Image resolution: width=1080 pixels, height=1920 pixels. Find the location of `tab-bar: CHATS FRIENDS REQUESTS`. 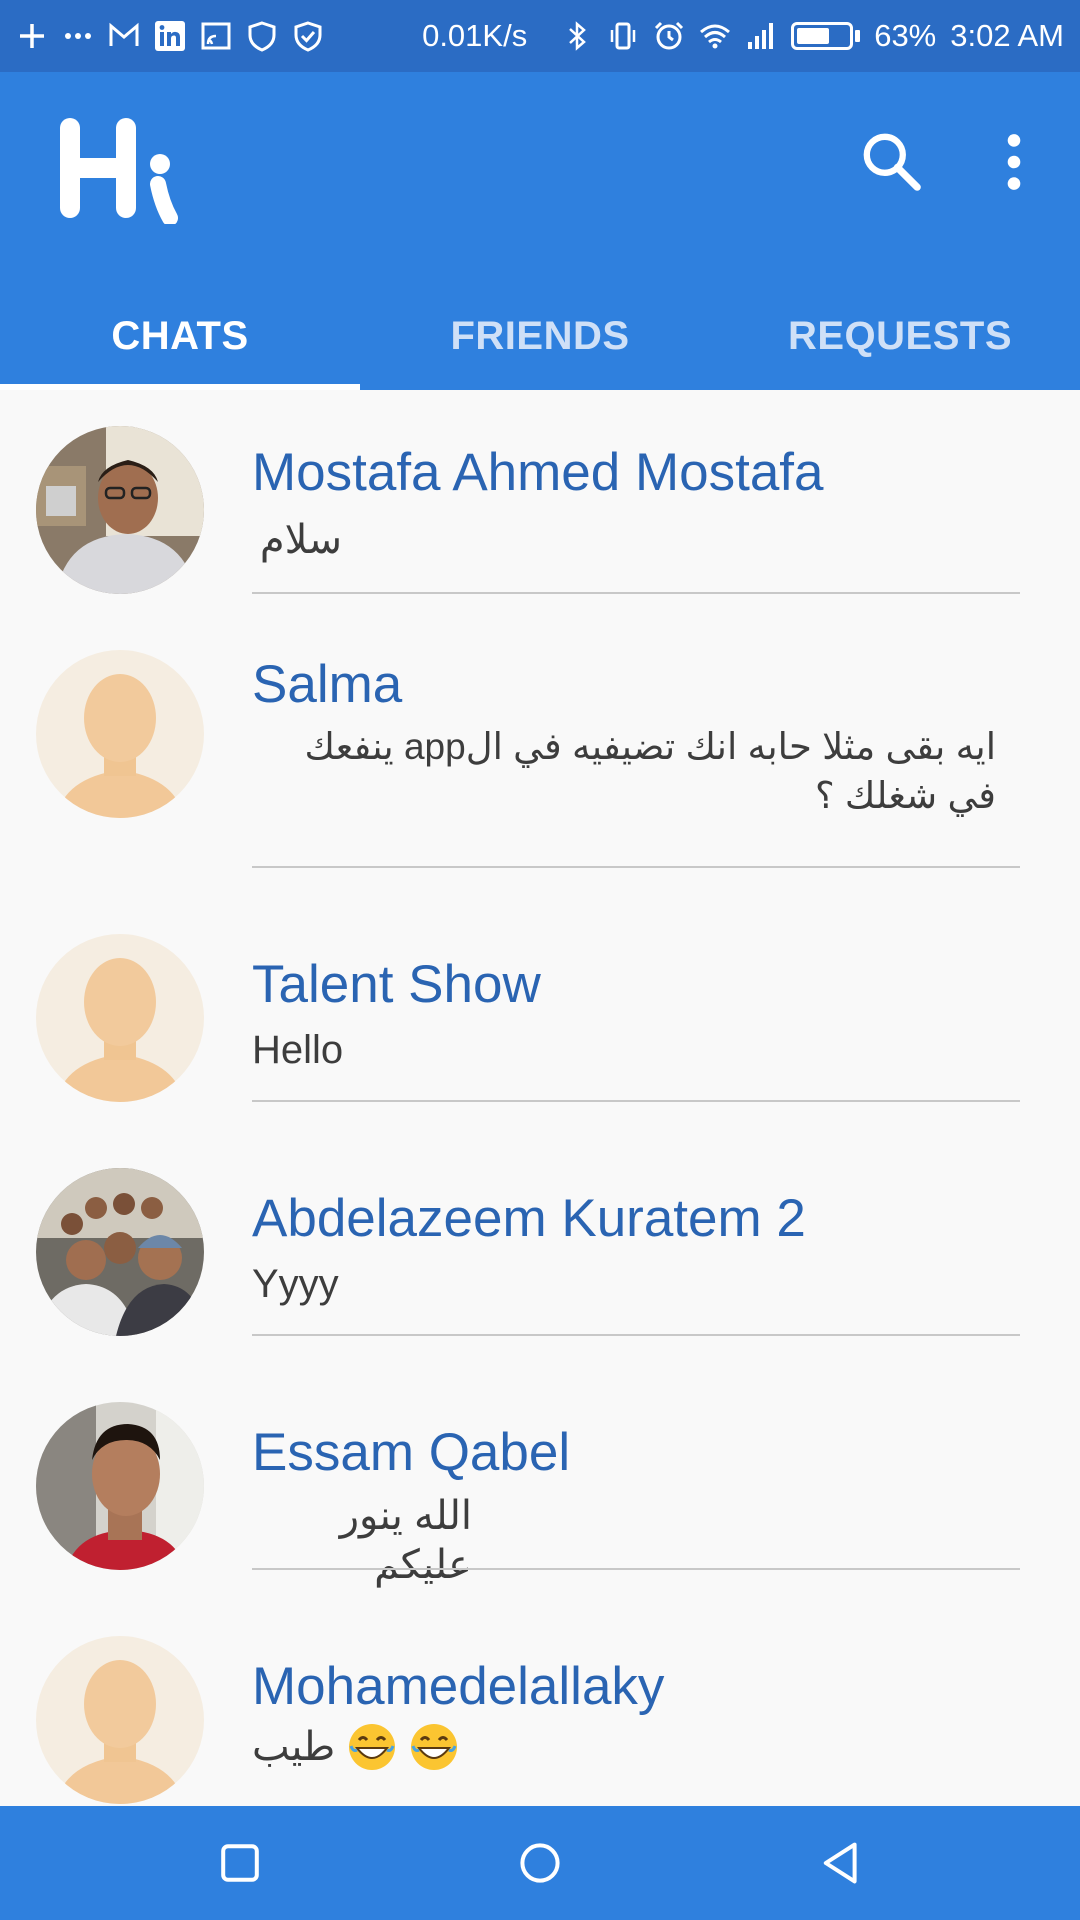

tab-bar: CHATS FRIENDS REQUESTS is located at coordinates (540, 336).